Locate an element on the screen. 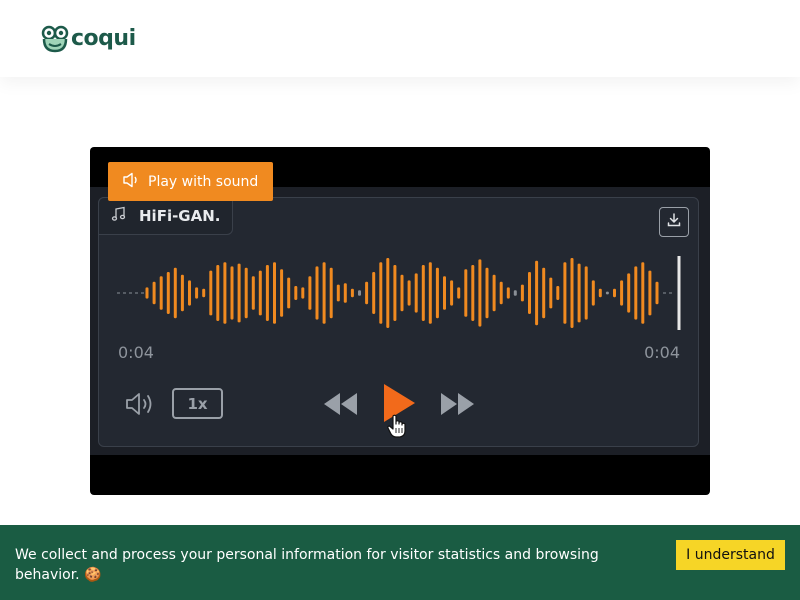 Image resolution: width=800 pixels, height=600 pixels. play-with-sound-label: Play with sound is located at coordinates (203, 181).